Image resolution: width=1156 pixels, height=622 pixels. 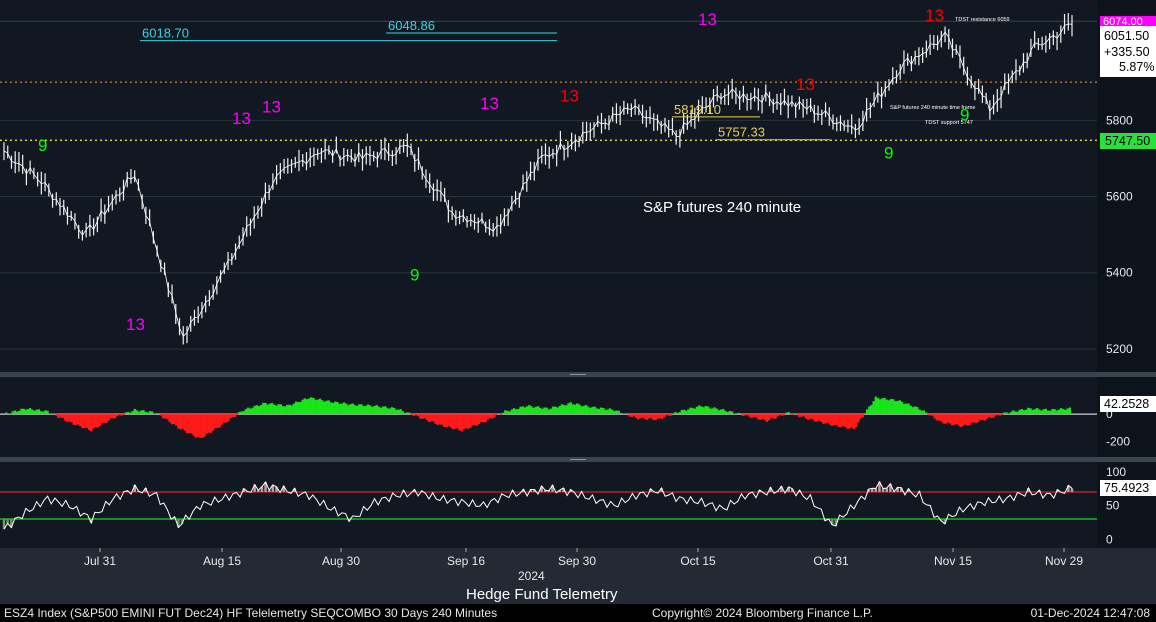 I want to click on level-label: 5819.10, so click(x=697, y=109).